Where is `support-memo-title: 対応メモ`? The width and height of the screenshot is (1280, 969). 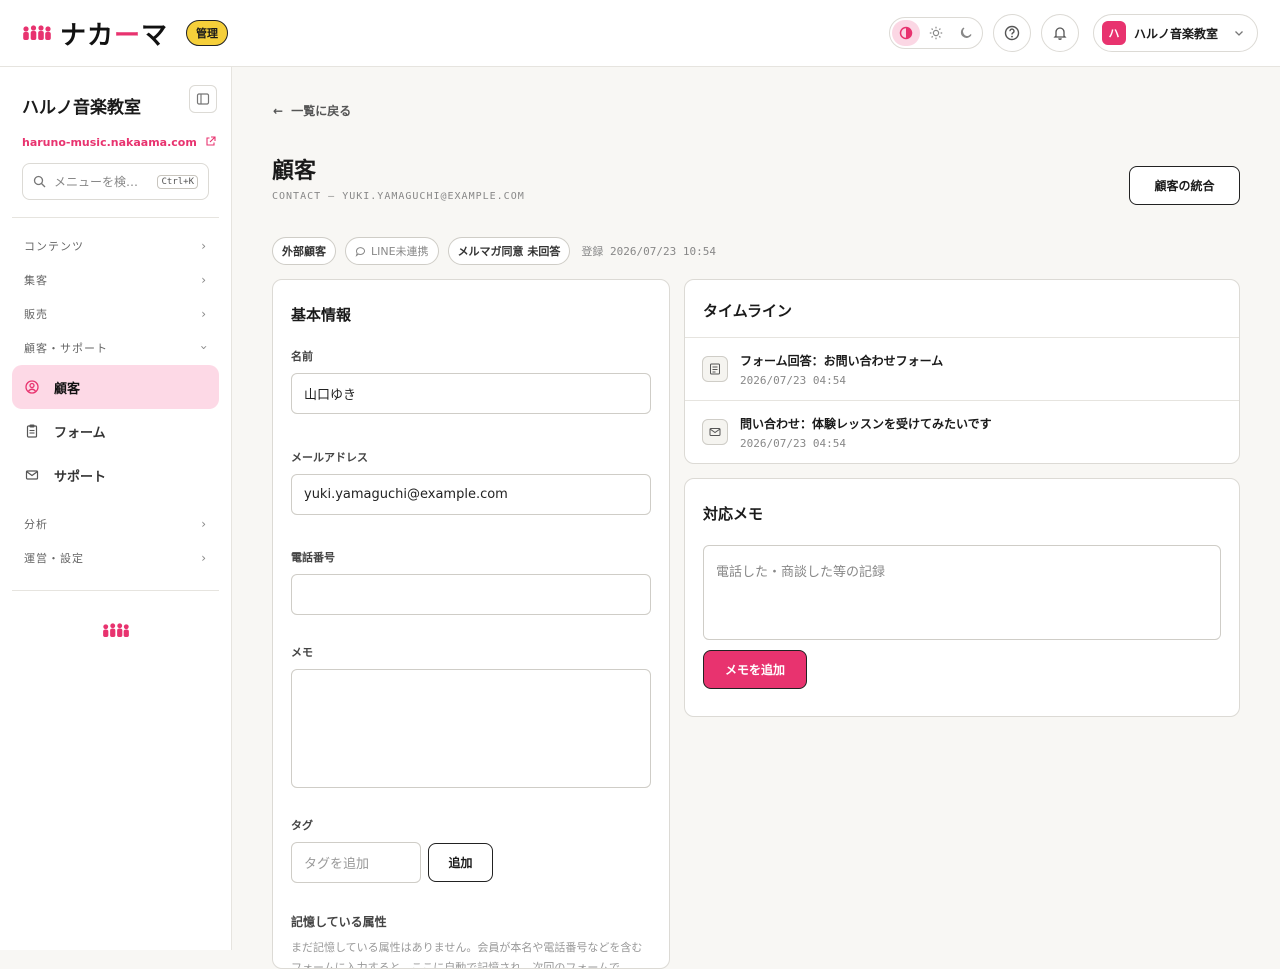 support-memo-title: 対応メモ is located at coordinates (733, 514).